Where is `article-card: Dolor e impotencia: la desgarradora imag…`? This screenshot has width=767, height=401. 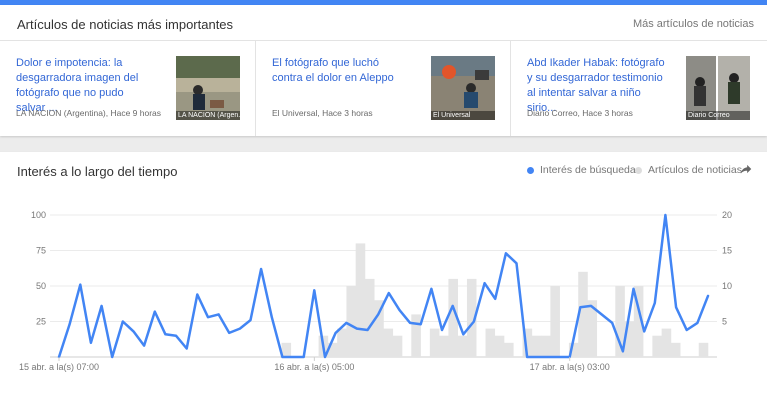
article-card: Dolor e impotencia: la desgarradora imag… is located at coordinates (127, 88).